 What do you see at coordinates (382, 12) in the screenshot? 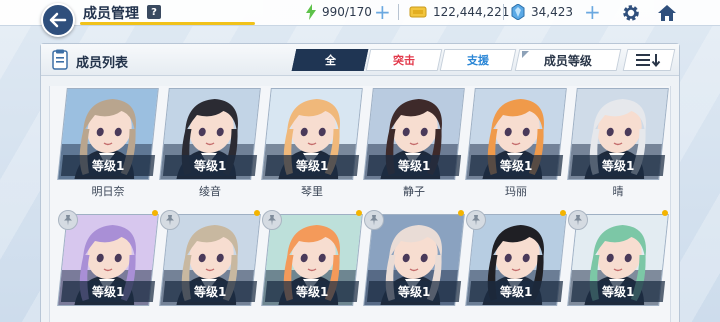
I see `add-ap-button: +` at bounding box center [382, 12].